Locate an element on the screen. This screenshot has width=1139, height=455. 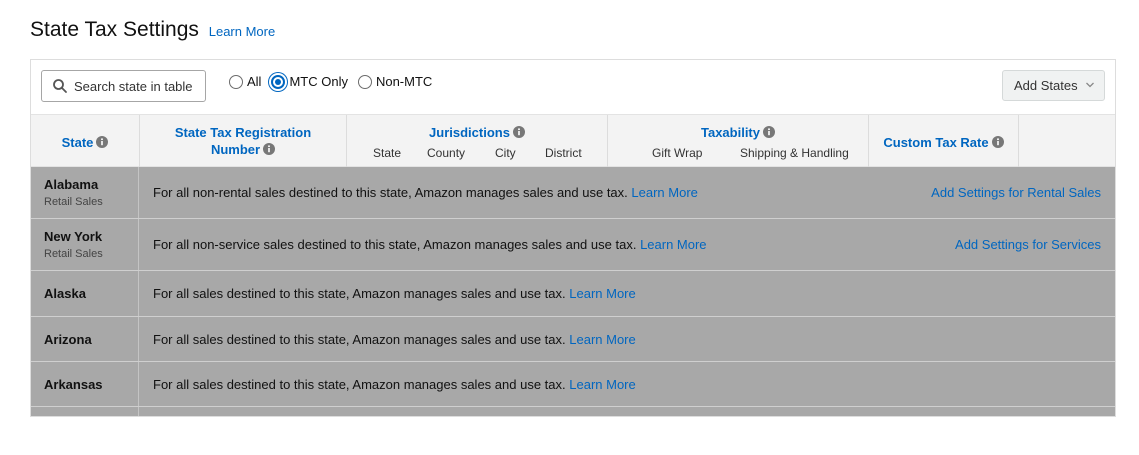
radio-mtc-only: MTC Only is located at coordinates (309, 81).